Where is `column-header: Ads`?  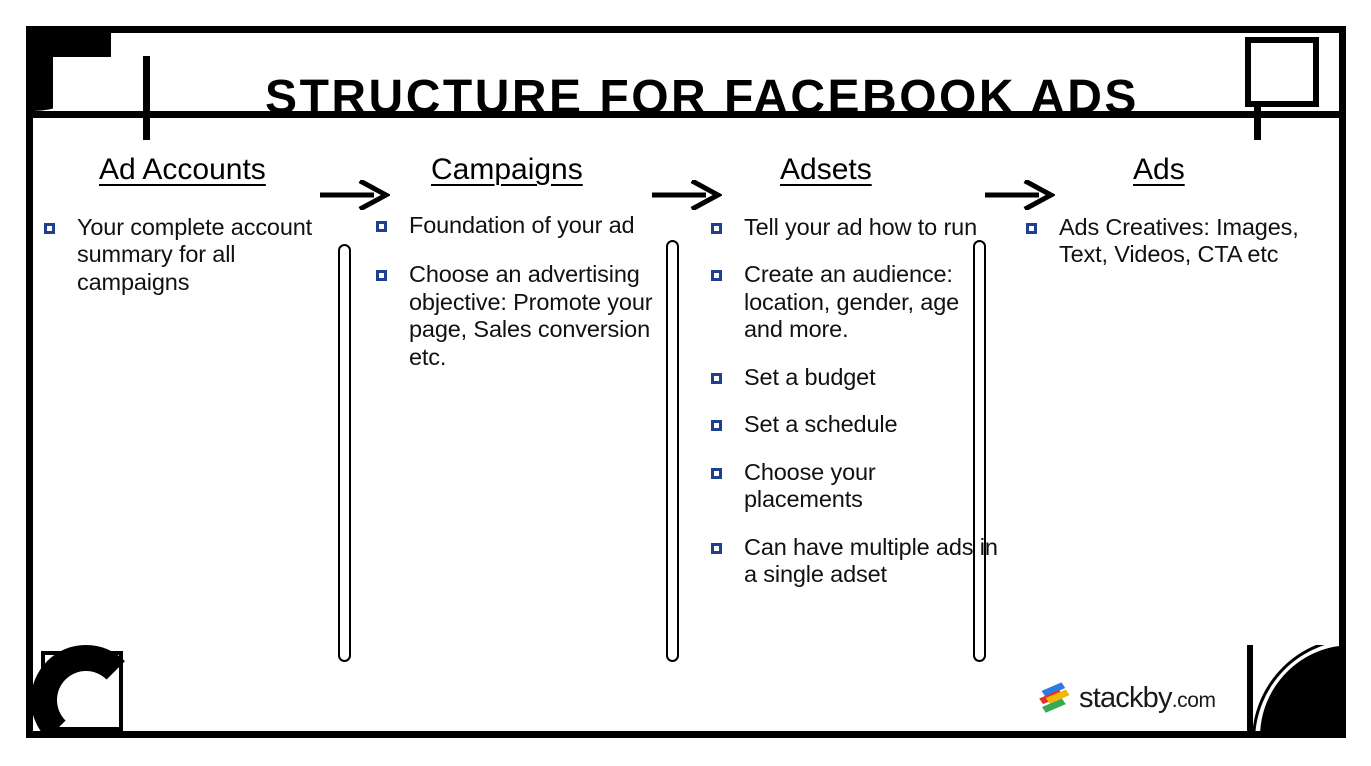
column-header: Ads is located at coordinates (1173, 170).